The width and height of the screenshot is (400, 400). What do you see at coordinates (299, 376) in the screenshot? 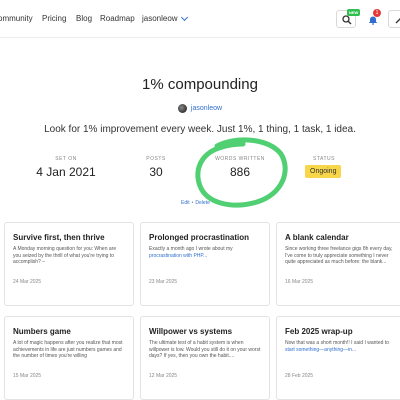
I see `post-date: 28 Feb 2025` at bounding box center [299, 376].